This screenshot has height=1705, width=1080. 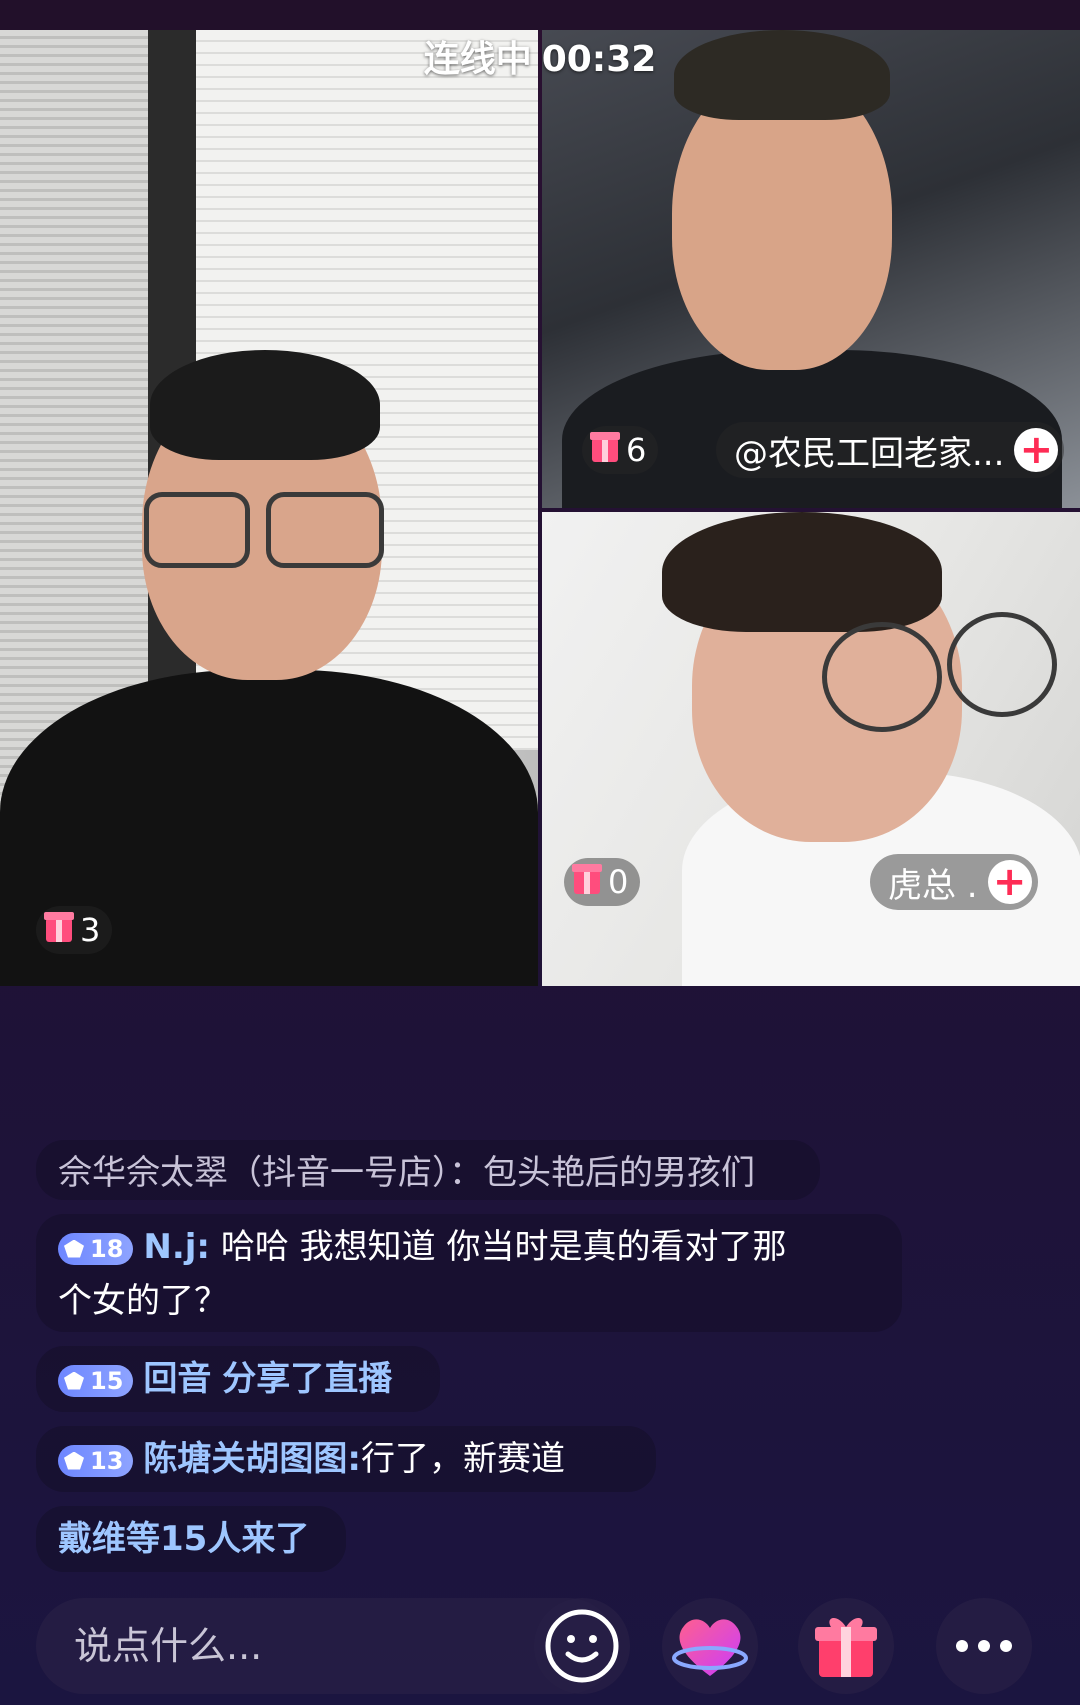 I want to click on call-status: 连线中 00:32, so click(x=540, y=60).